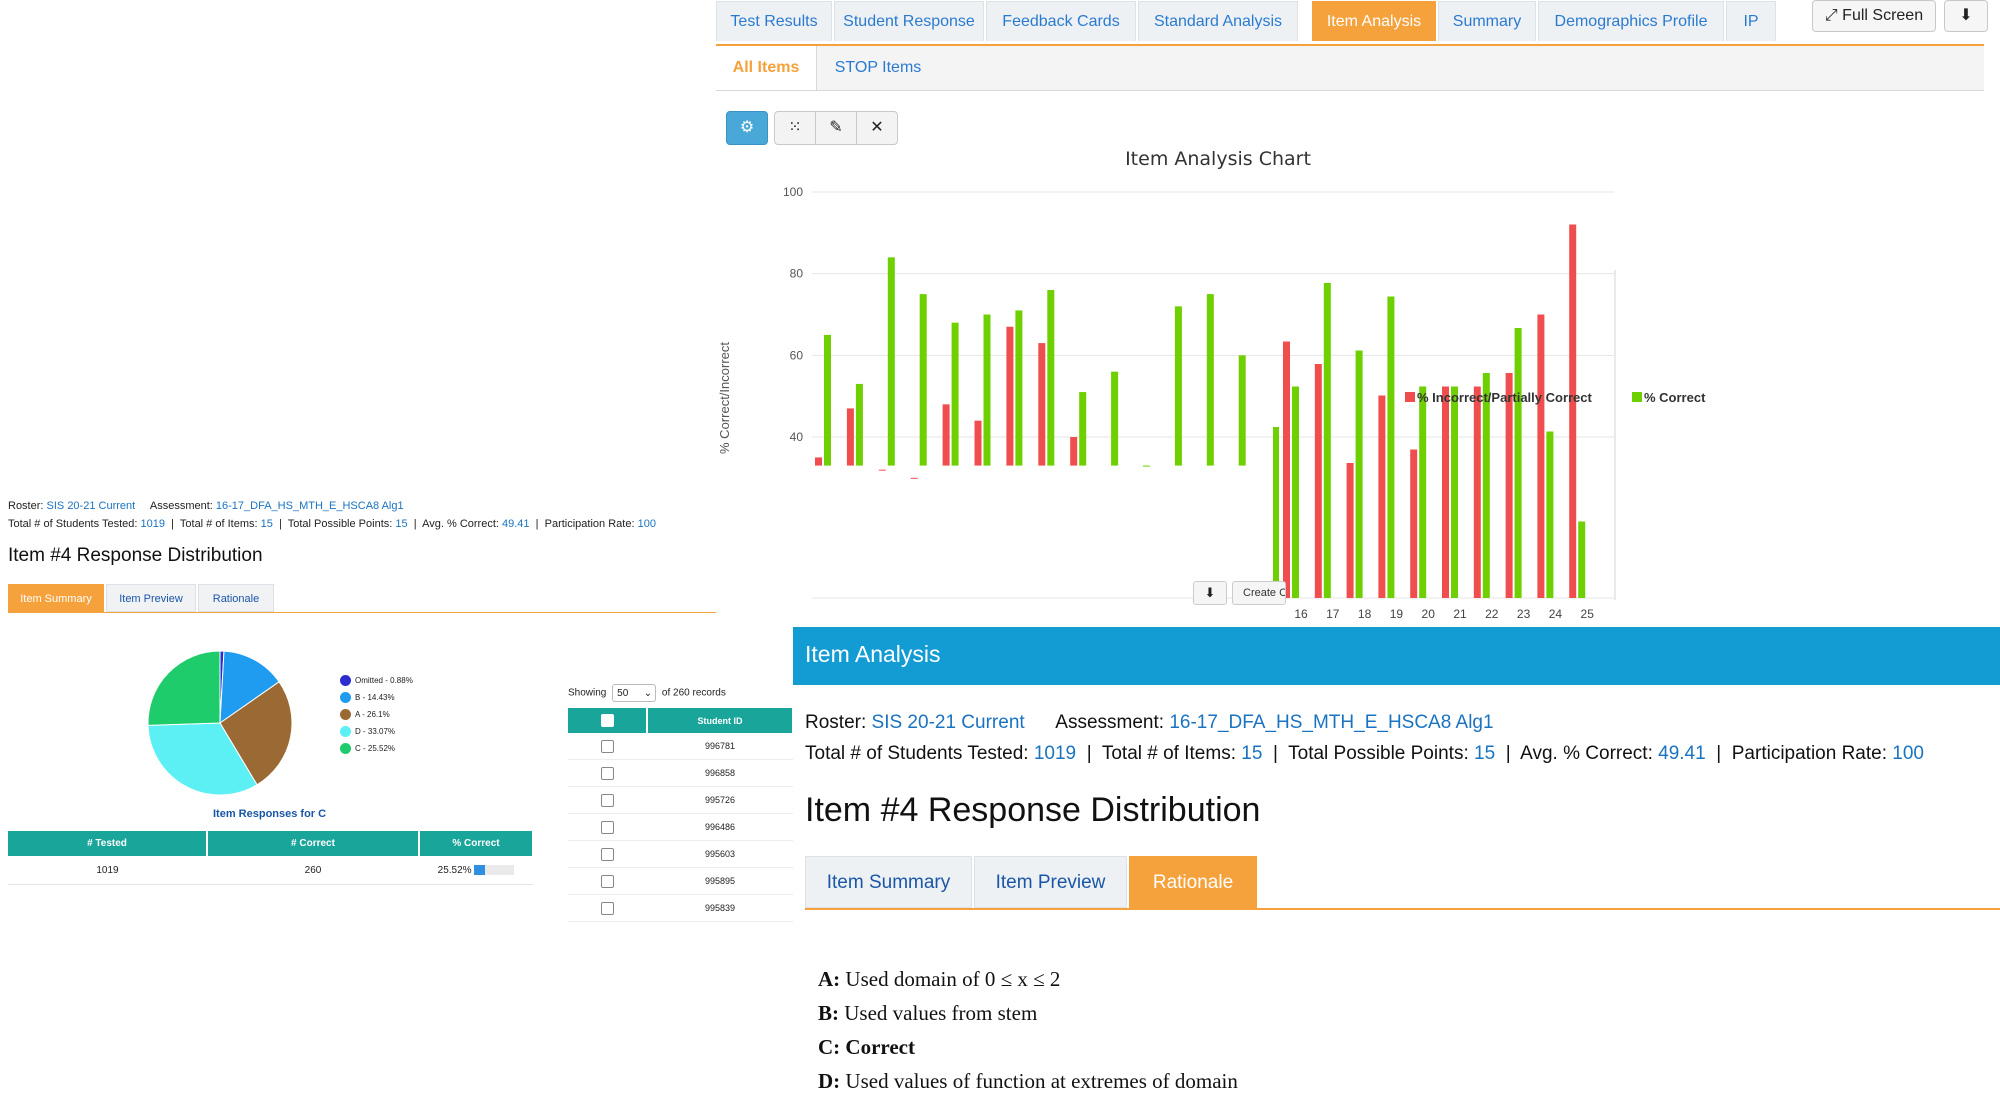 This screenshot has width=2000, height=1111. Describe the element at coordinates (793, 192) in the screenshot. I see `y-tick-label: 100` at that location.